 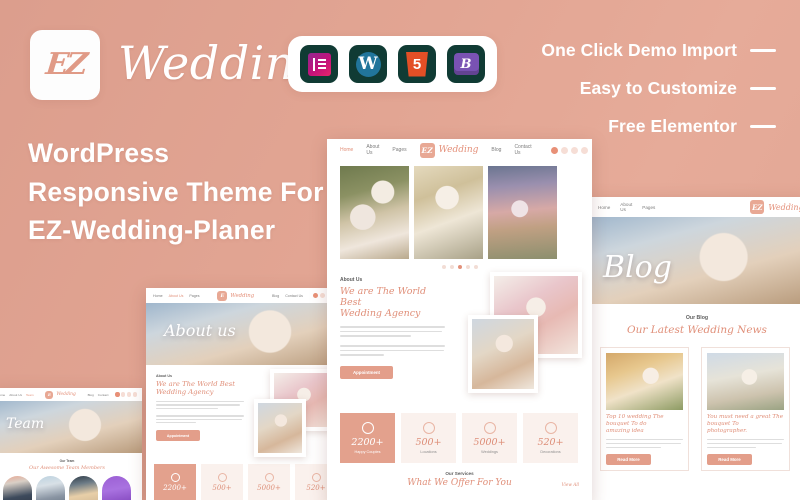 What do you see at coordinates (195, 384) in the screenshot?
I see `about-title-1: We are The World Best` at bounding box center [195, 384].